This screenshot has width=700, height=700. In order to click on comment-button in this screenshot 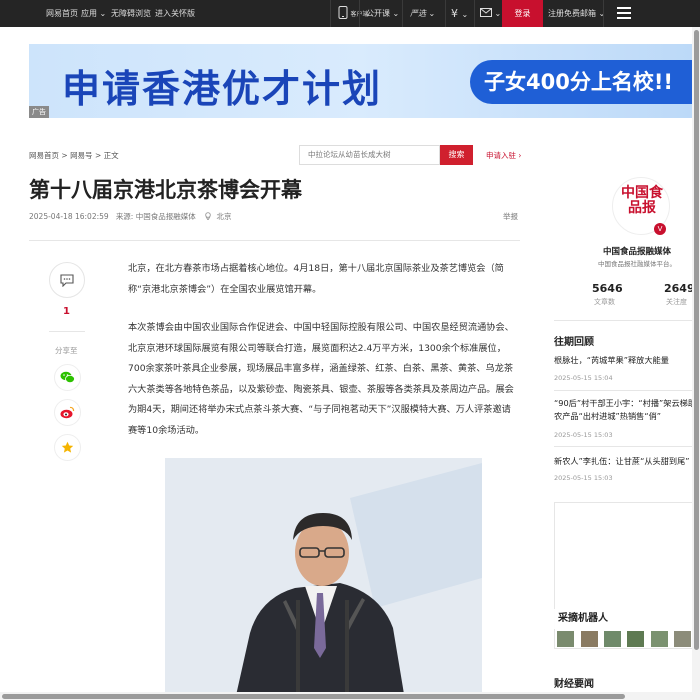, I will do `click(67, 280)`.